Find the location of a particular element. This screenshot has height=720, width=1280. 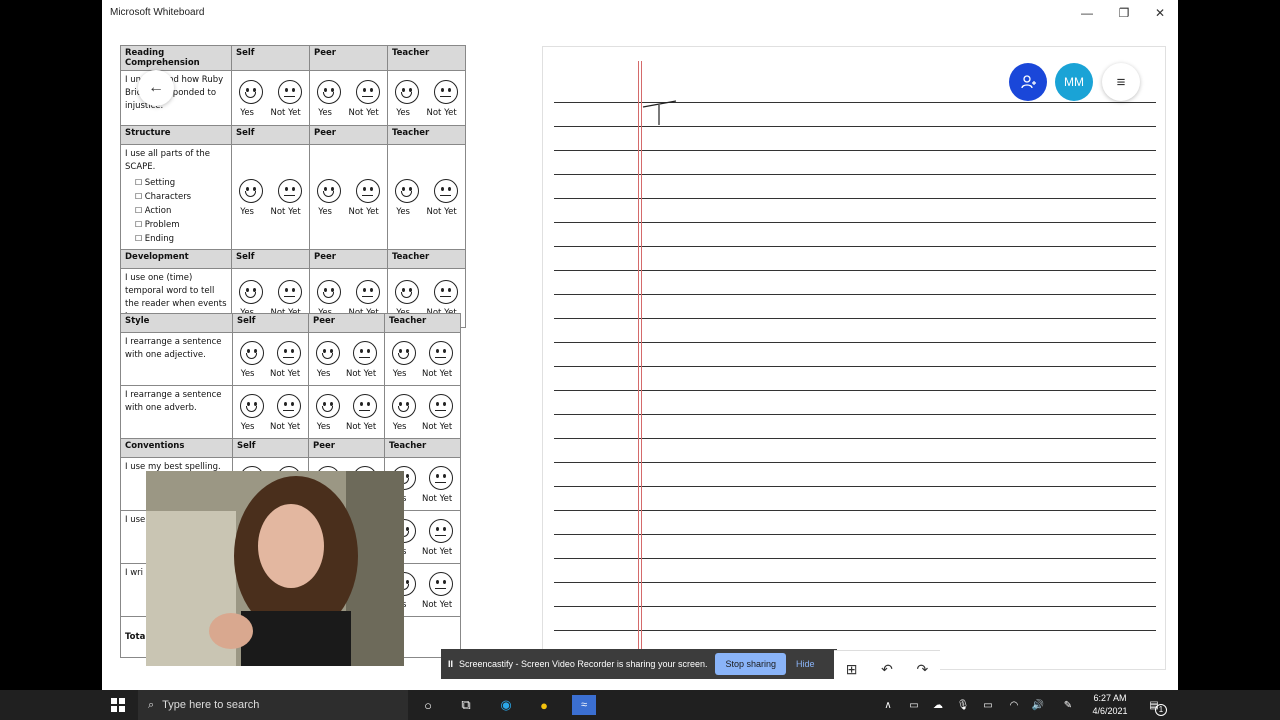

checklist-item: Action is located at coordinates (181, 211).